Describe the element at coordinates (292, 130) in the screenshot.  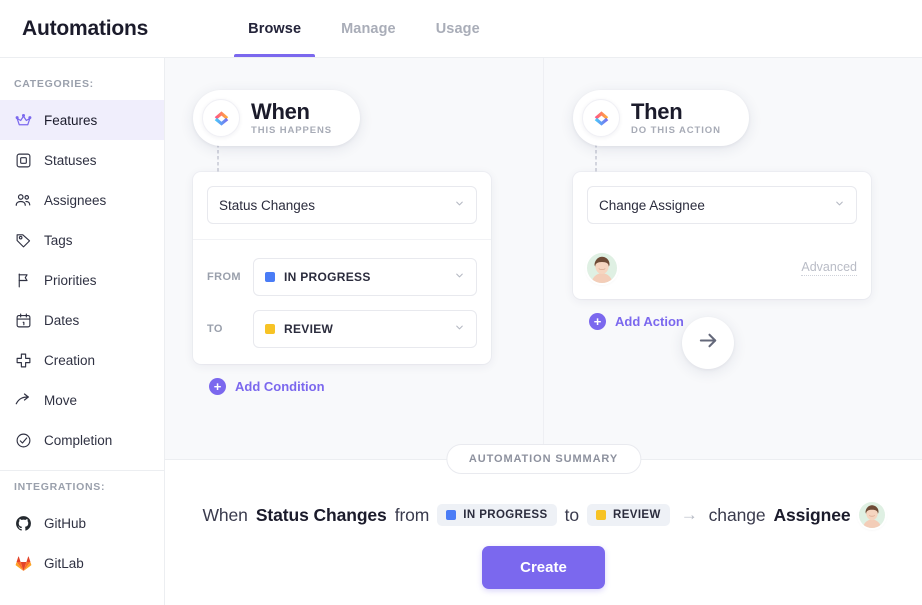
I see `when-subtitle: THIS HAPPENS` at that location.